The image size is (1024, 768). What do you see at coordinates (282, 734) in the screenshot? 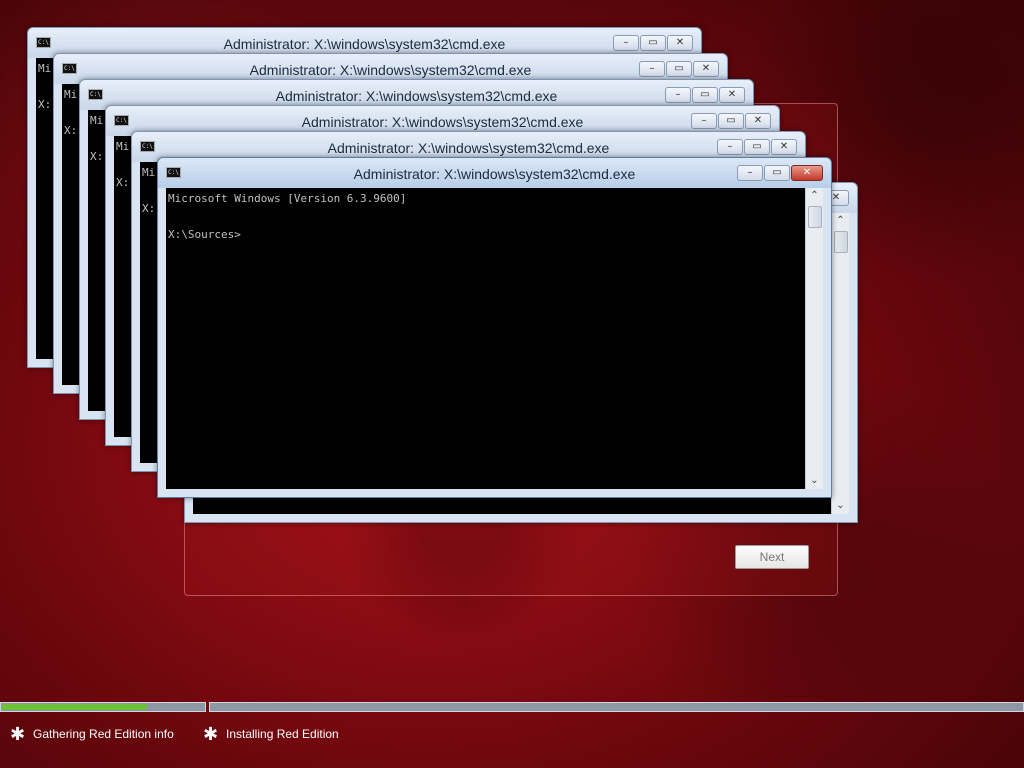
I see `step-label: Installing Red Edition` at bounding box center [282, 734].